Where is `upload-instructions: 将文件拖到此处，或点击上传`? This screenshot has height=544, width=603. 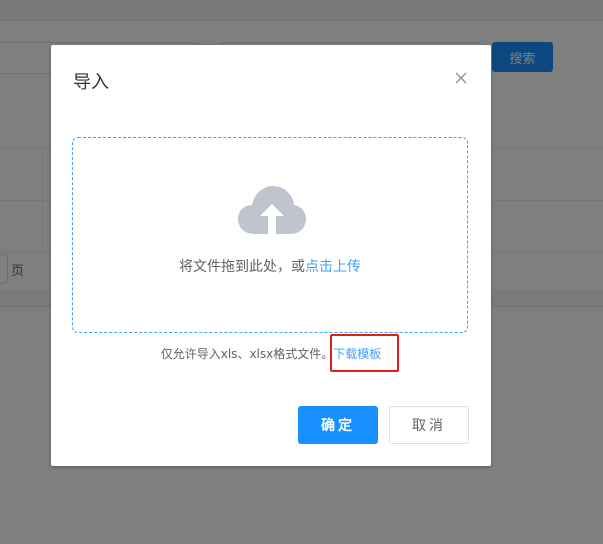 upload-instructions: 将文件拖到此处，或点击上传 is located at coordinates (270, 266).